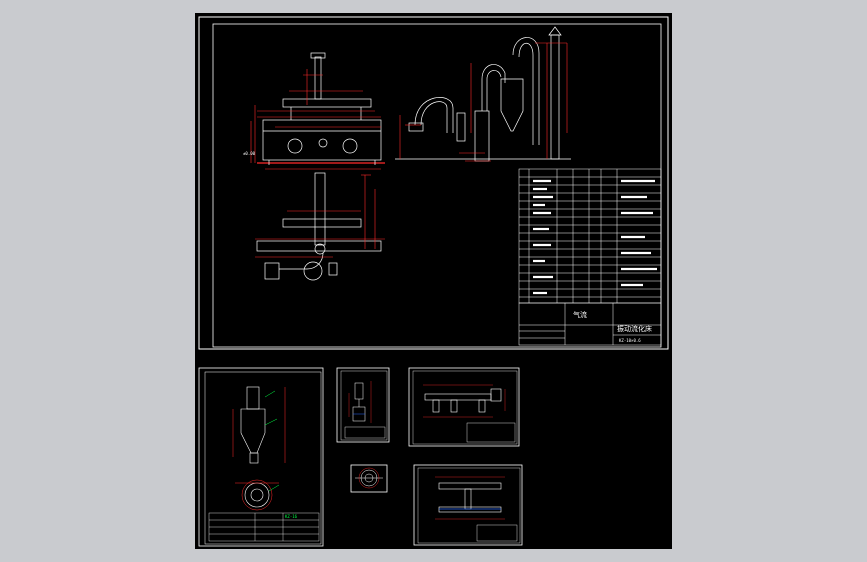  Describe the element at coordinates (363, 405) in the screenshot. I see `sub-sheet-valve` at that location.